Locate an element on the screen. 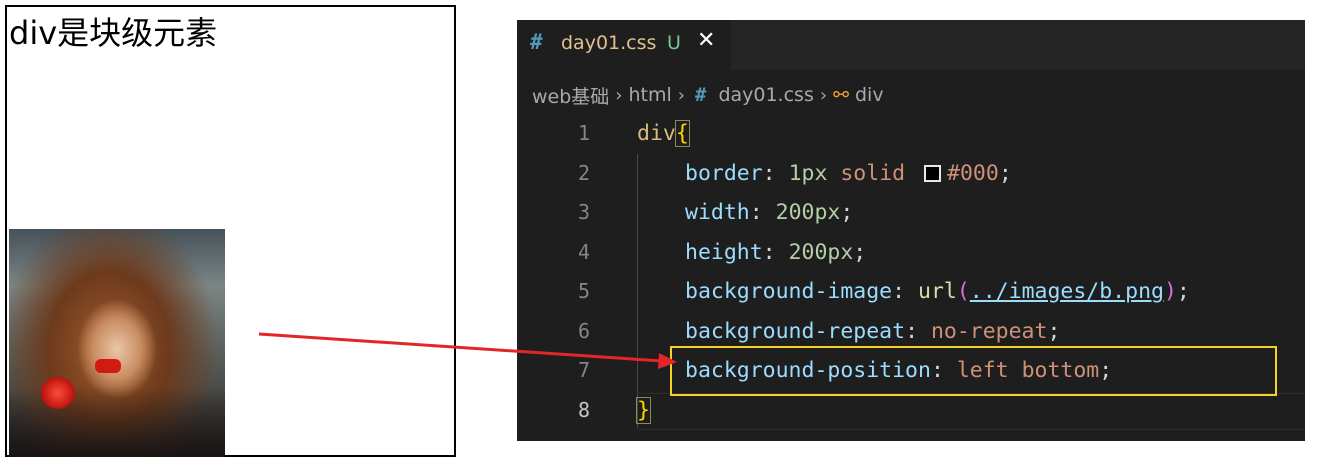  line-number: 6 is located at coordinates (583, 330).